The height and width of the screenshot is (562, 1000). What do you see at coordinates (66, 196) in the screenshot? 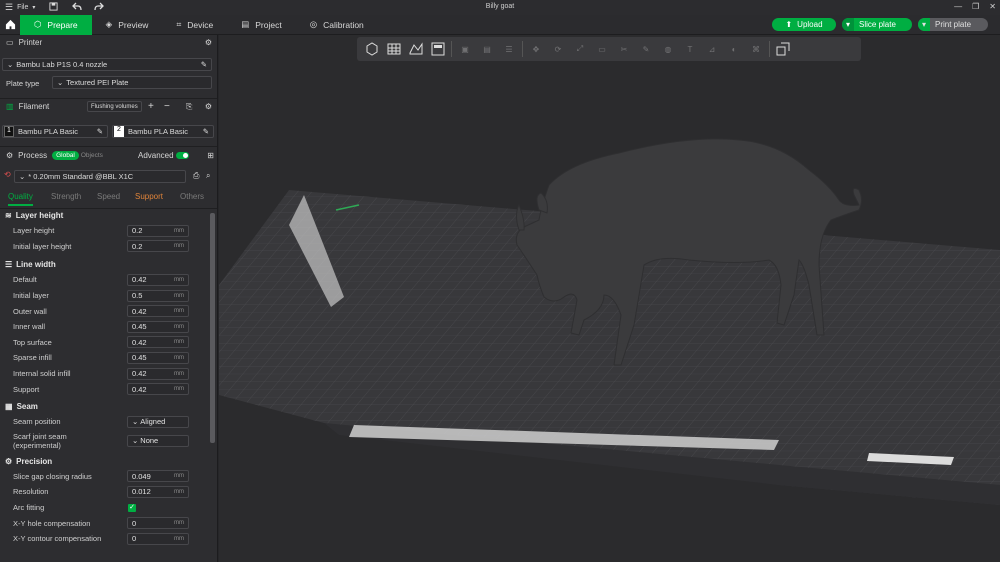
I see `subtab-strength: Strength` at bounding box center [66, 196].